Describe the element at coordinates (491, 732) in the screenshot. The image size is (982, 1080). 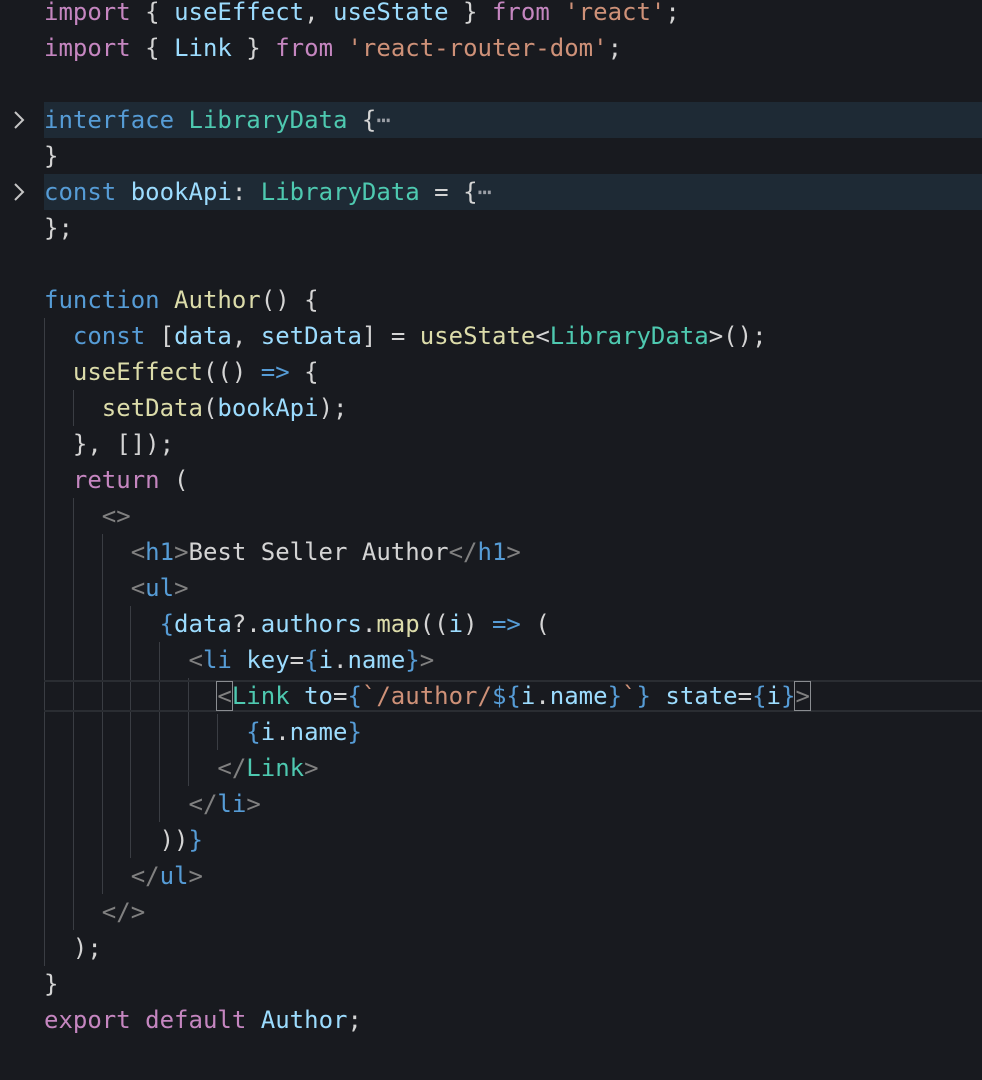
I see `code-line: {i.name}` at that location.